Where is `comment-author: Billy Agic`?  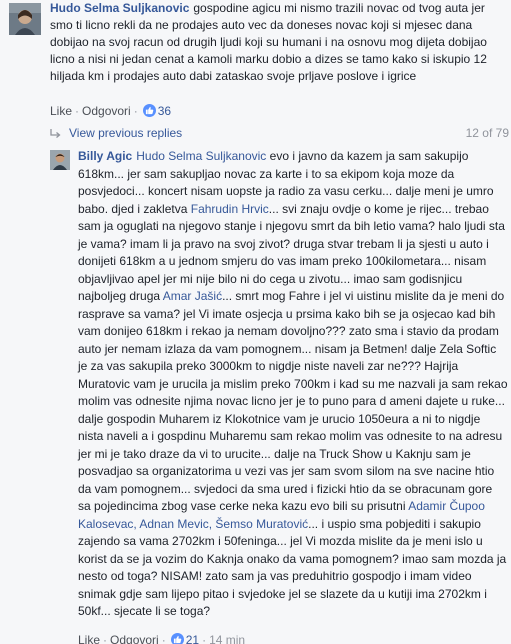
comment-author: Billy Agic is located at coordinates (105, 156).